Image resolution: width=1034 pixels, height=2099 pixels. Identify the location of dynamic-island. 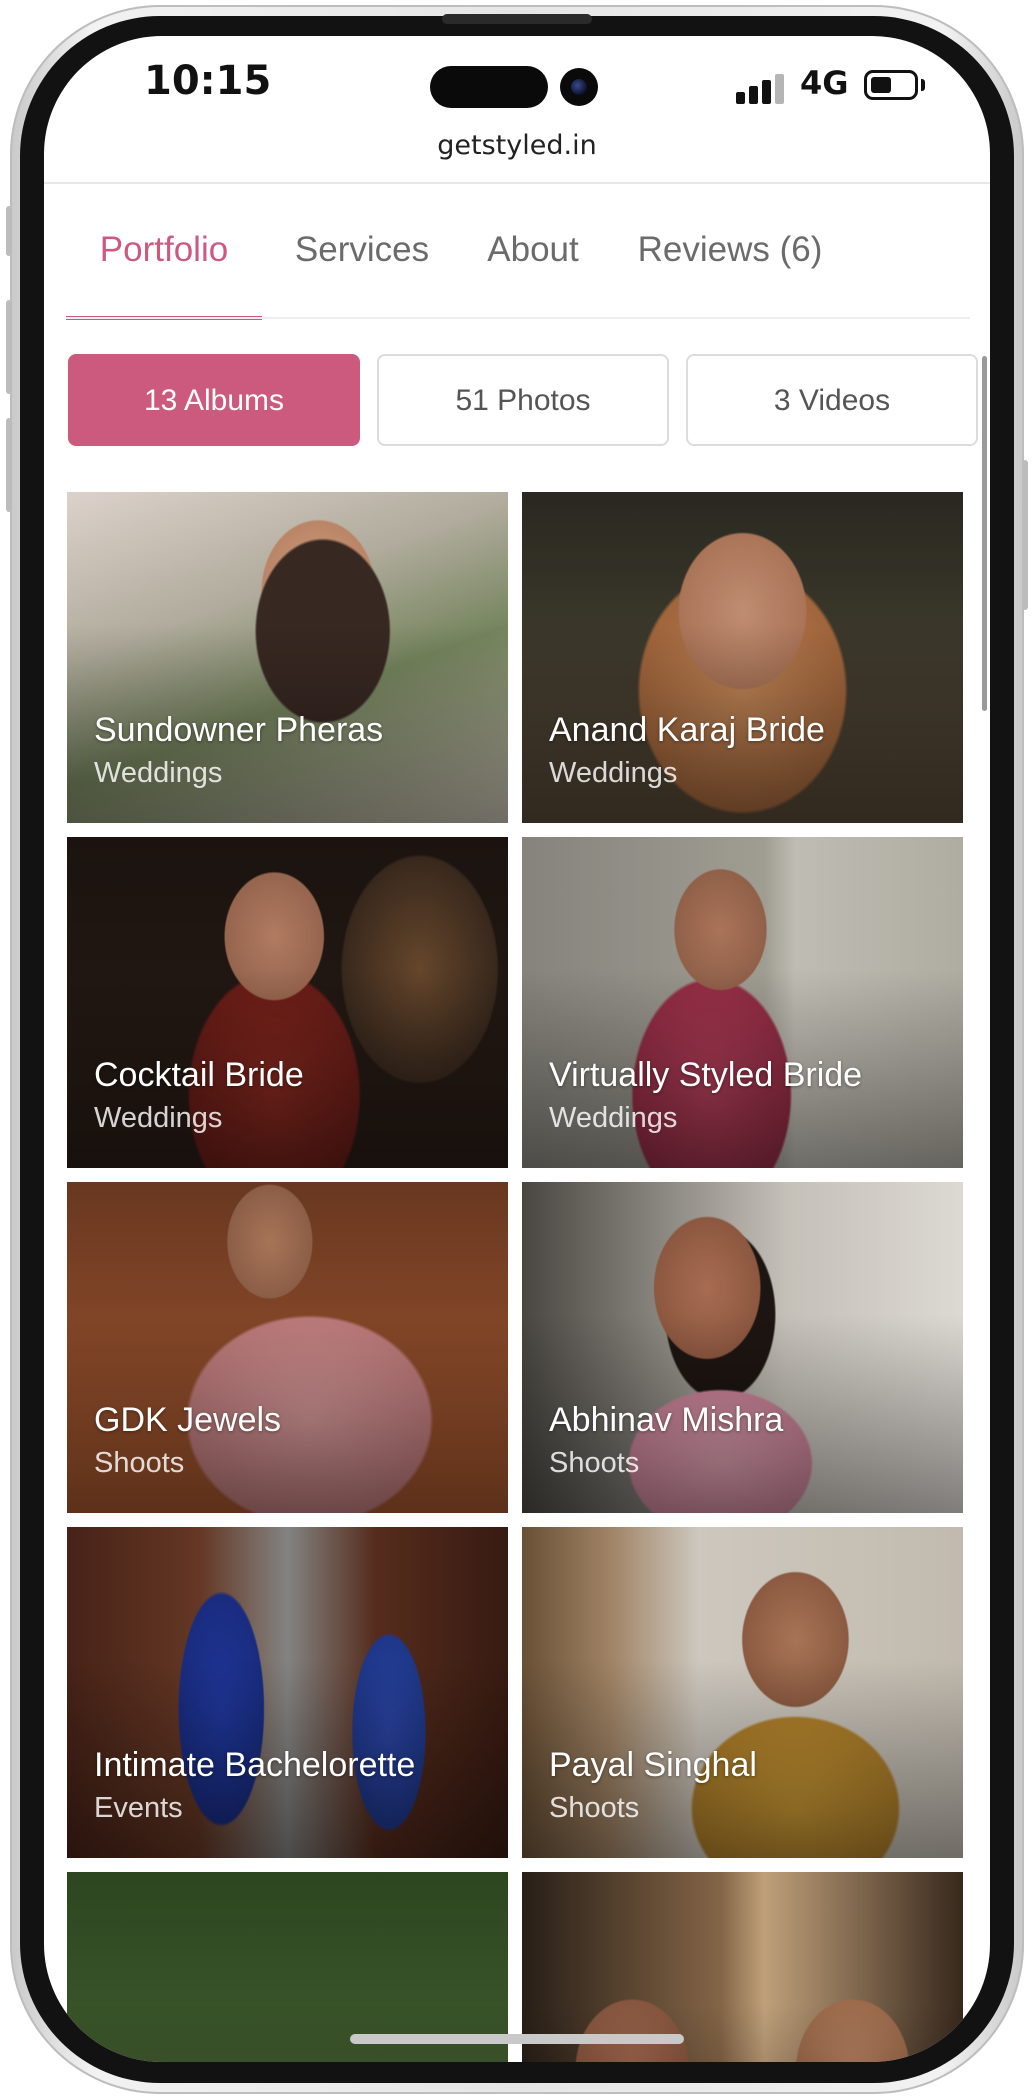
(489, 87).